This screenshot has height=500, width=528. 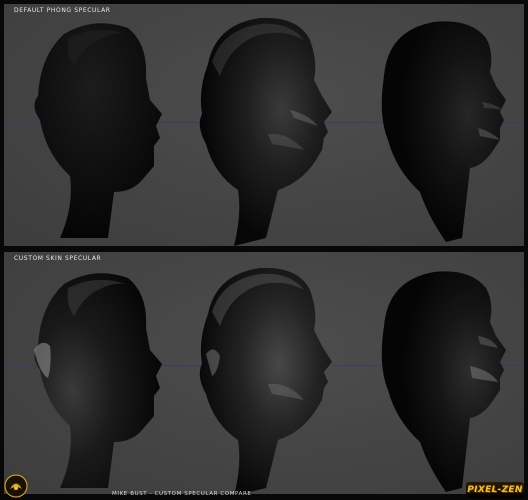 I want to click on brand-logo: PIXEL-ZEN, so click(x=495, y=490).